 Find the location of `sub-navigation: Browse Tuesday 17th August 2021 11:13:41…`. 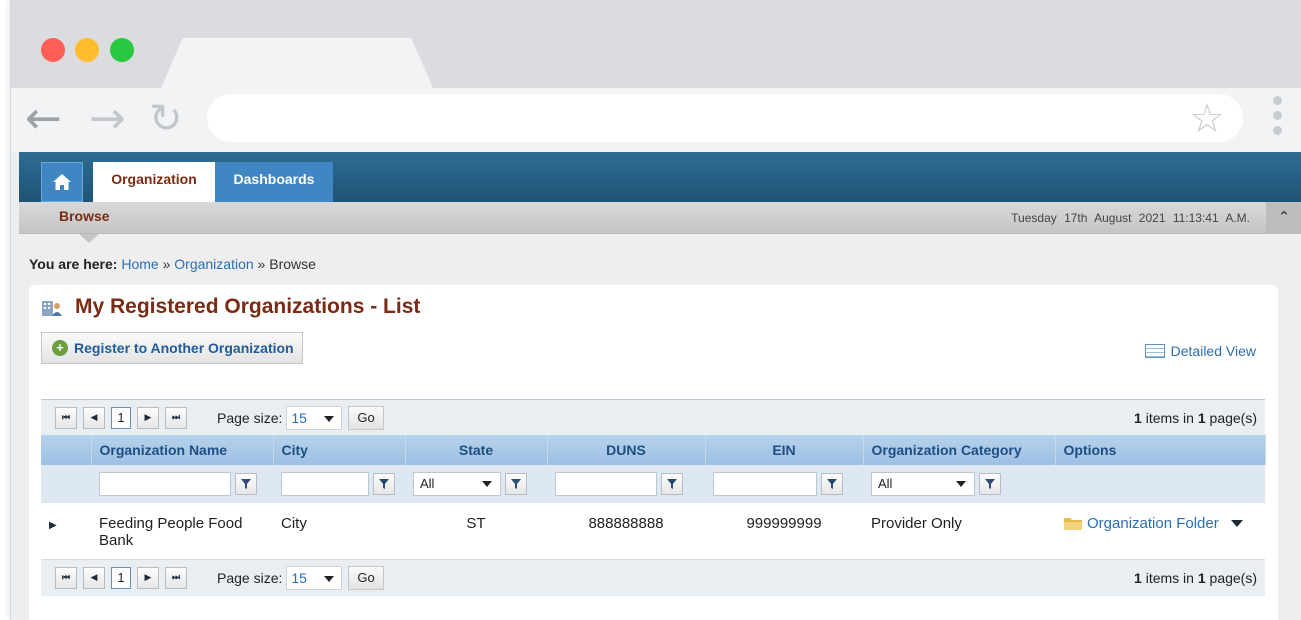

sub-navigation: Browse Tuesday 17th August 2021 11:13:41… is located at coordinates (660, 222).